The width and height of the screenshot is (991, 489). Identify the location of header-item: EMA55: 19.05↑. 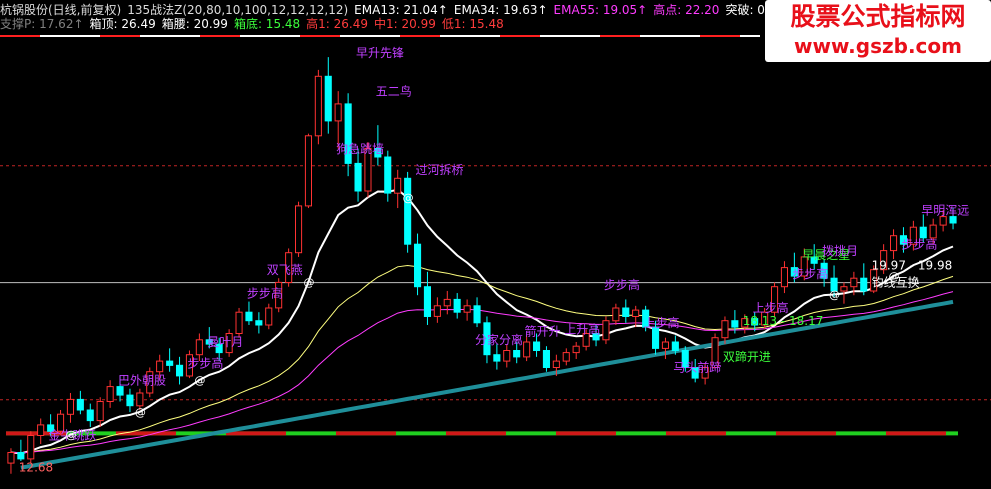
(600, 10).